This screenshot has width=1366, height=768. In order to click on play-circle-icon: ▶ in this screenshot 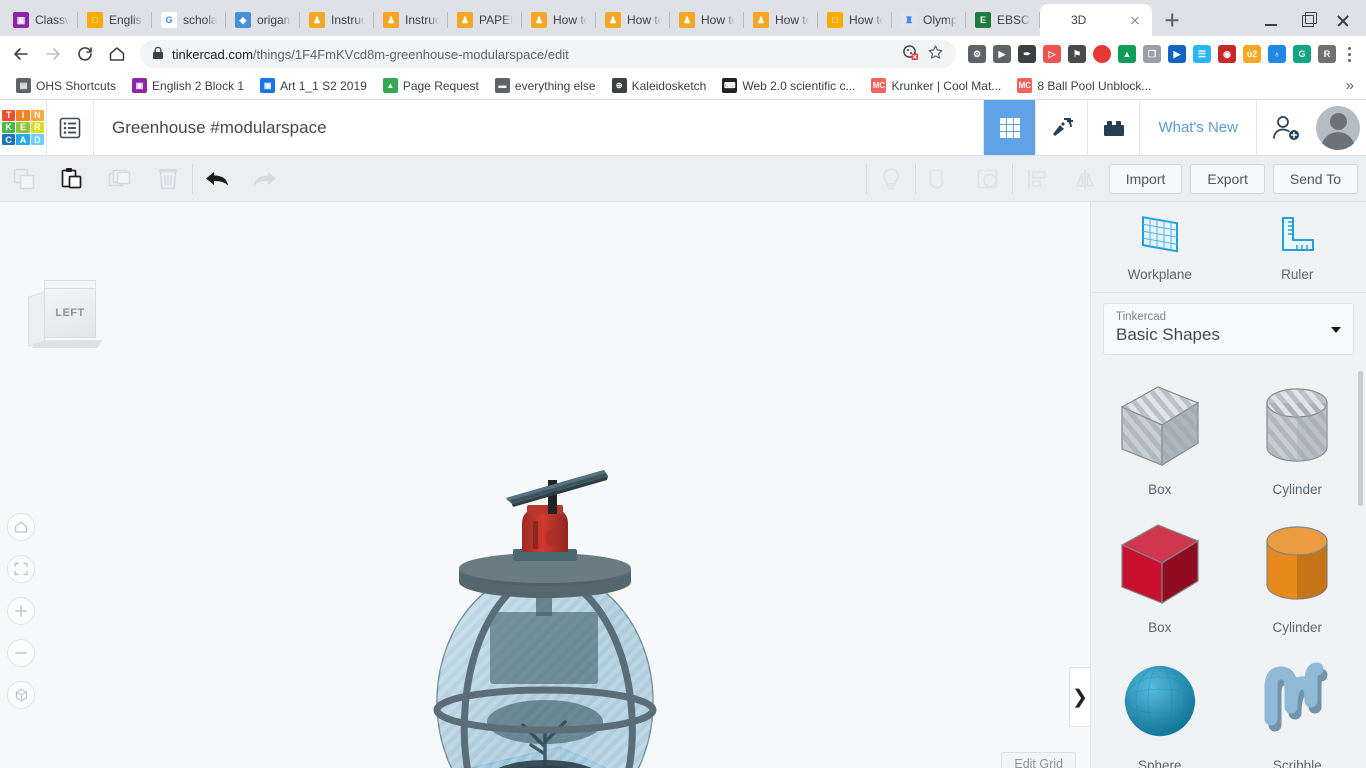, I will do `click(1177, 54)`.